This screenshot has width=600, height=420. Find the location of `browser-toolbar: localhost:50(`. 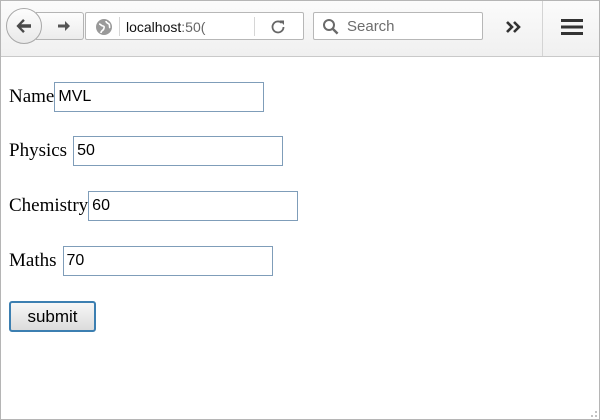

browser-toolbar: localhost:50( is located at coordinates (300, 29).